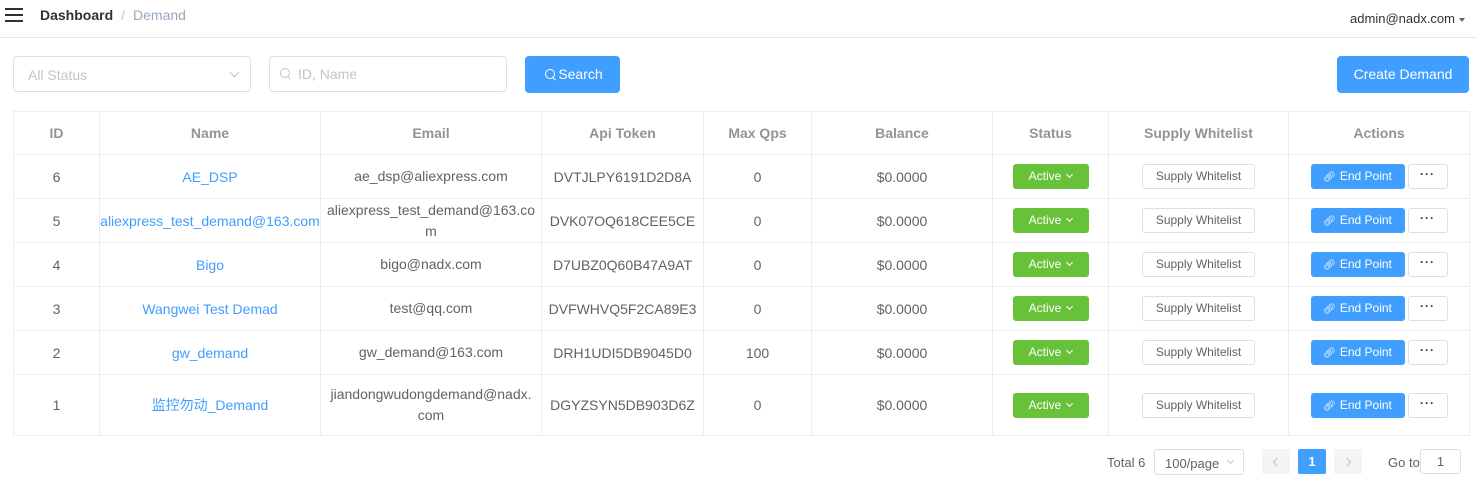  What do you see at coordinates (1126, 462) in the screenshot?
I see `pagination-total: Total 6` at bounding box center [1126, 462].